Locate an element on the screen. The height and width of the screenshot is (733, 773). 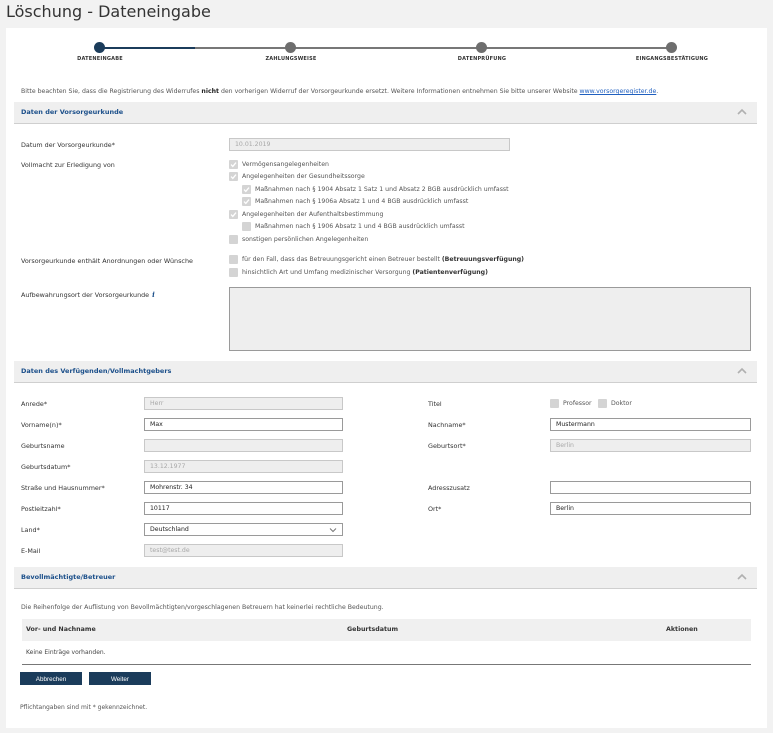
cancel-button: Abbrechen is located at coordinates (51, 678).